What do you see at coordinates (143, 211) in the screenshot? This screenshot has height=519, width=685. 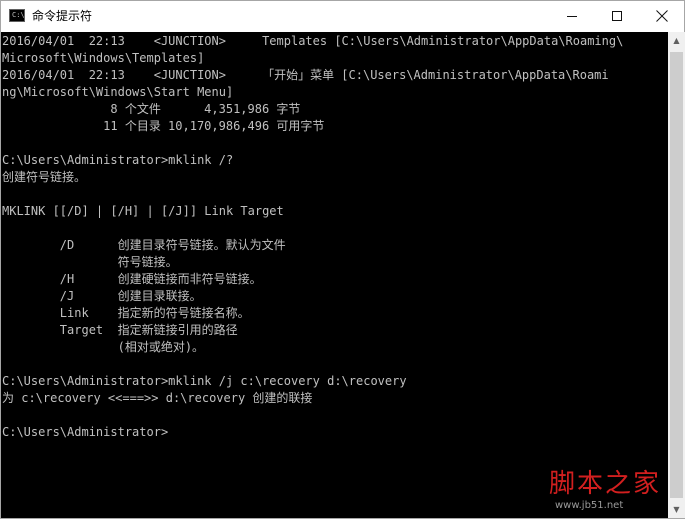 I see `console-line: MKLINK [[/D] | [/H] | [/J]] Link Target` at bounding box center [143, 211].